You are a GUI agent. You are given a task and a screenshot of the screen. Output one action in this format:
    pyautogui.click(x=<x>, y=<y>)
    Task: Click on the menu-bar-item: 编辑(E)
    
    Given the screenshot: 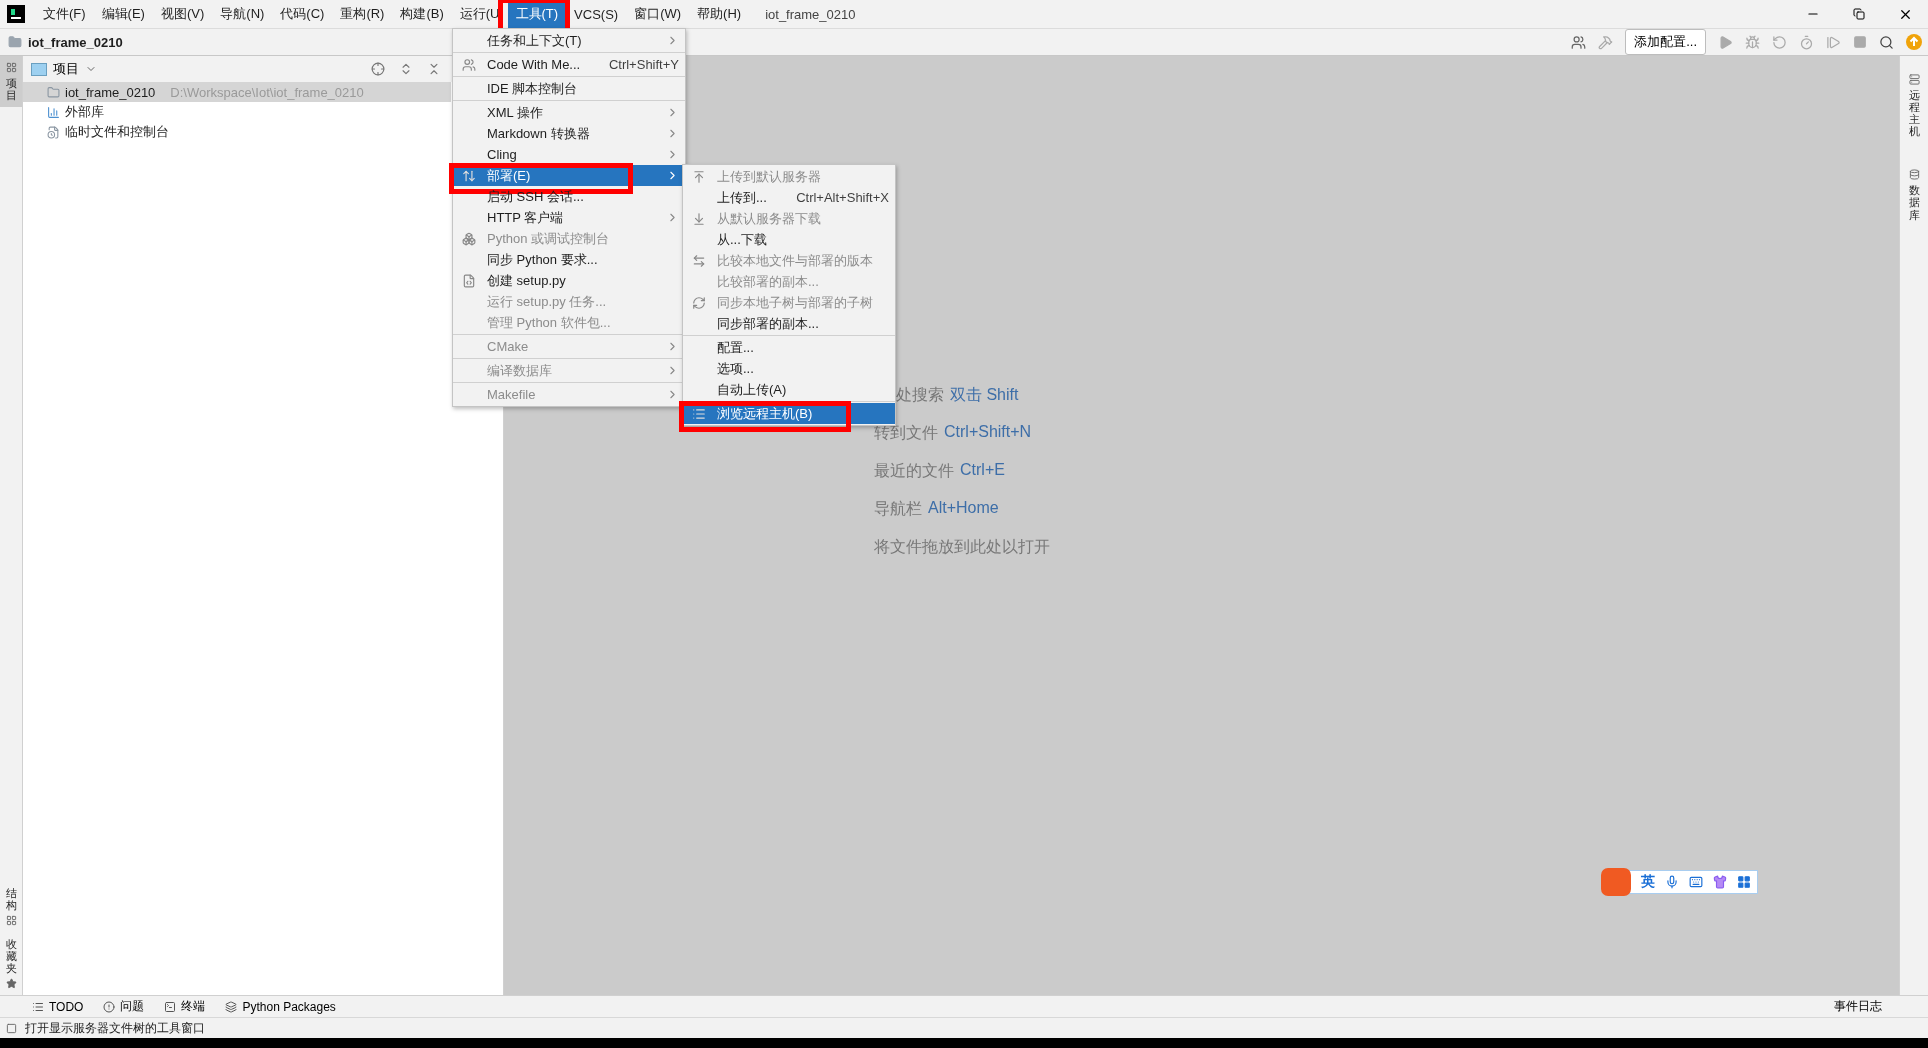 What is the action you would take?
    pyautogui.click(x=123, y=14)
    